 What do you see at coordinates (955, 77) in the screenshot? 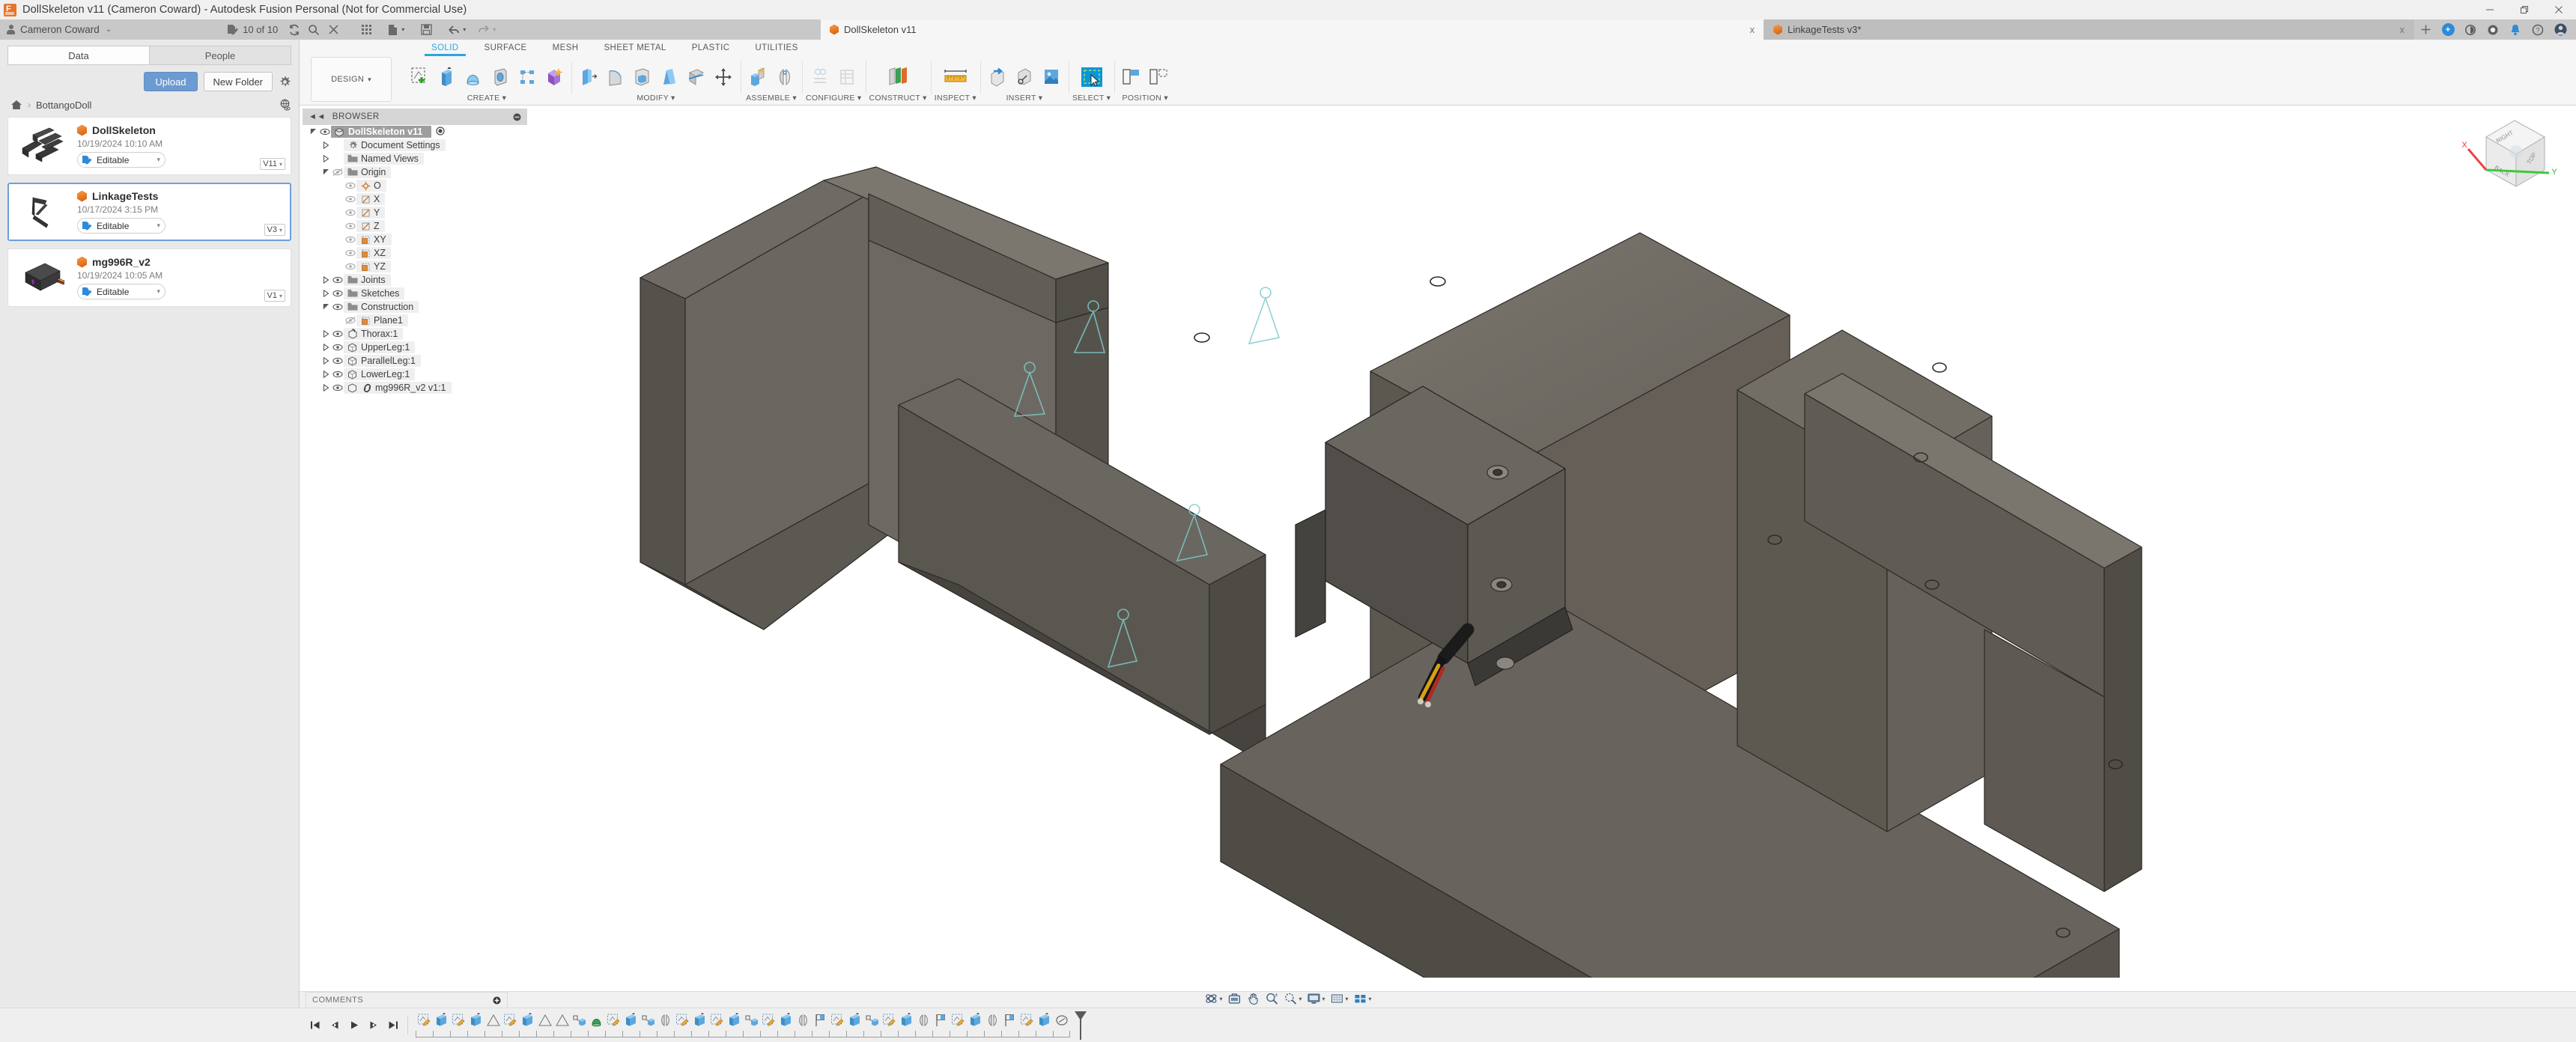
I see `measure-icon` at bounding box center [955, 77].